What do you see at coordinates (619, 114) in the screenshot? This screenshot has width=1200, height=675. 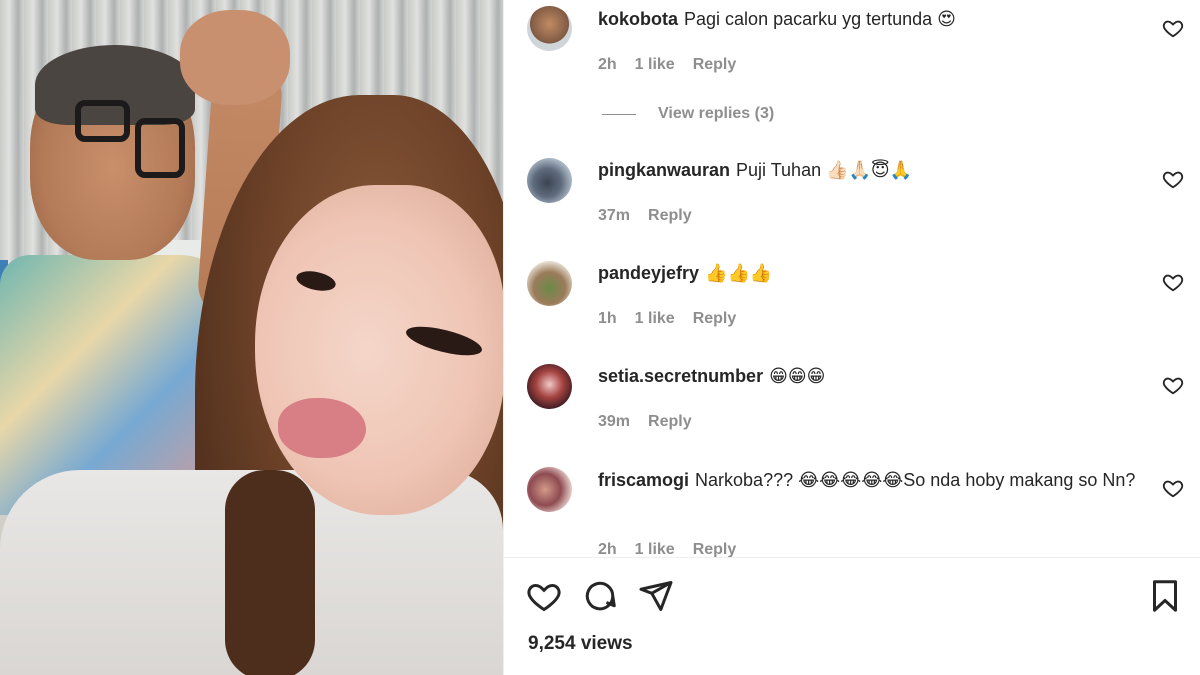 I see `view-replies-line` at bounding box center [619, 114].